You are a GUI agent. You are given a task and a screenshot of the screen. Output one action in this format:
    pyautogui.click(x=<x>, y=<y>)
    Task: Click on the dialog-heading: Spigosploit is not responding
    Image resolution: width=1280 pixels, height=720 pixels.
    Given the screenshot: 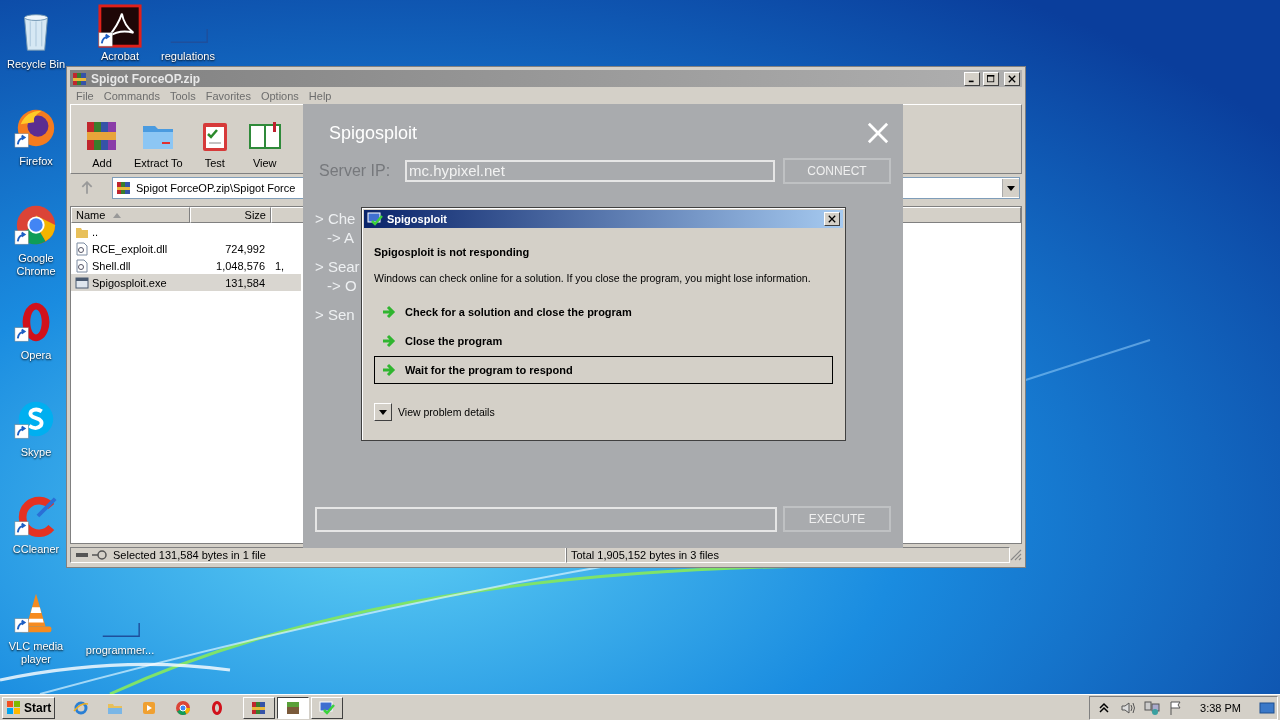 What is the action you would take?
    pyautogui.click(x=452, y=252)
    